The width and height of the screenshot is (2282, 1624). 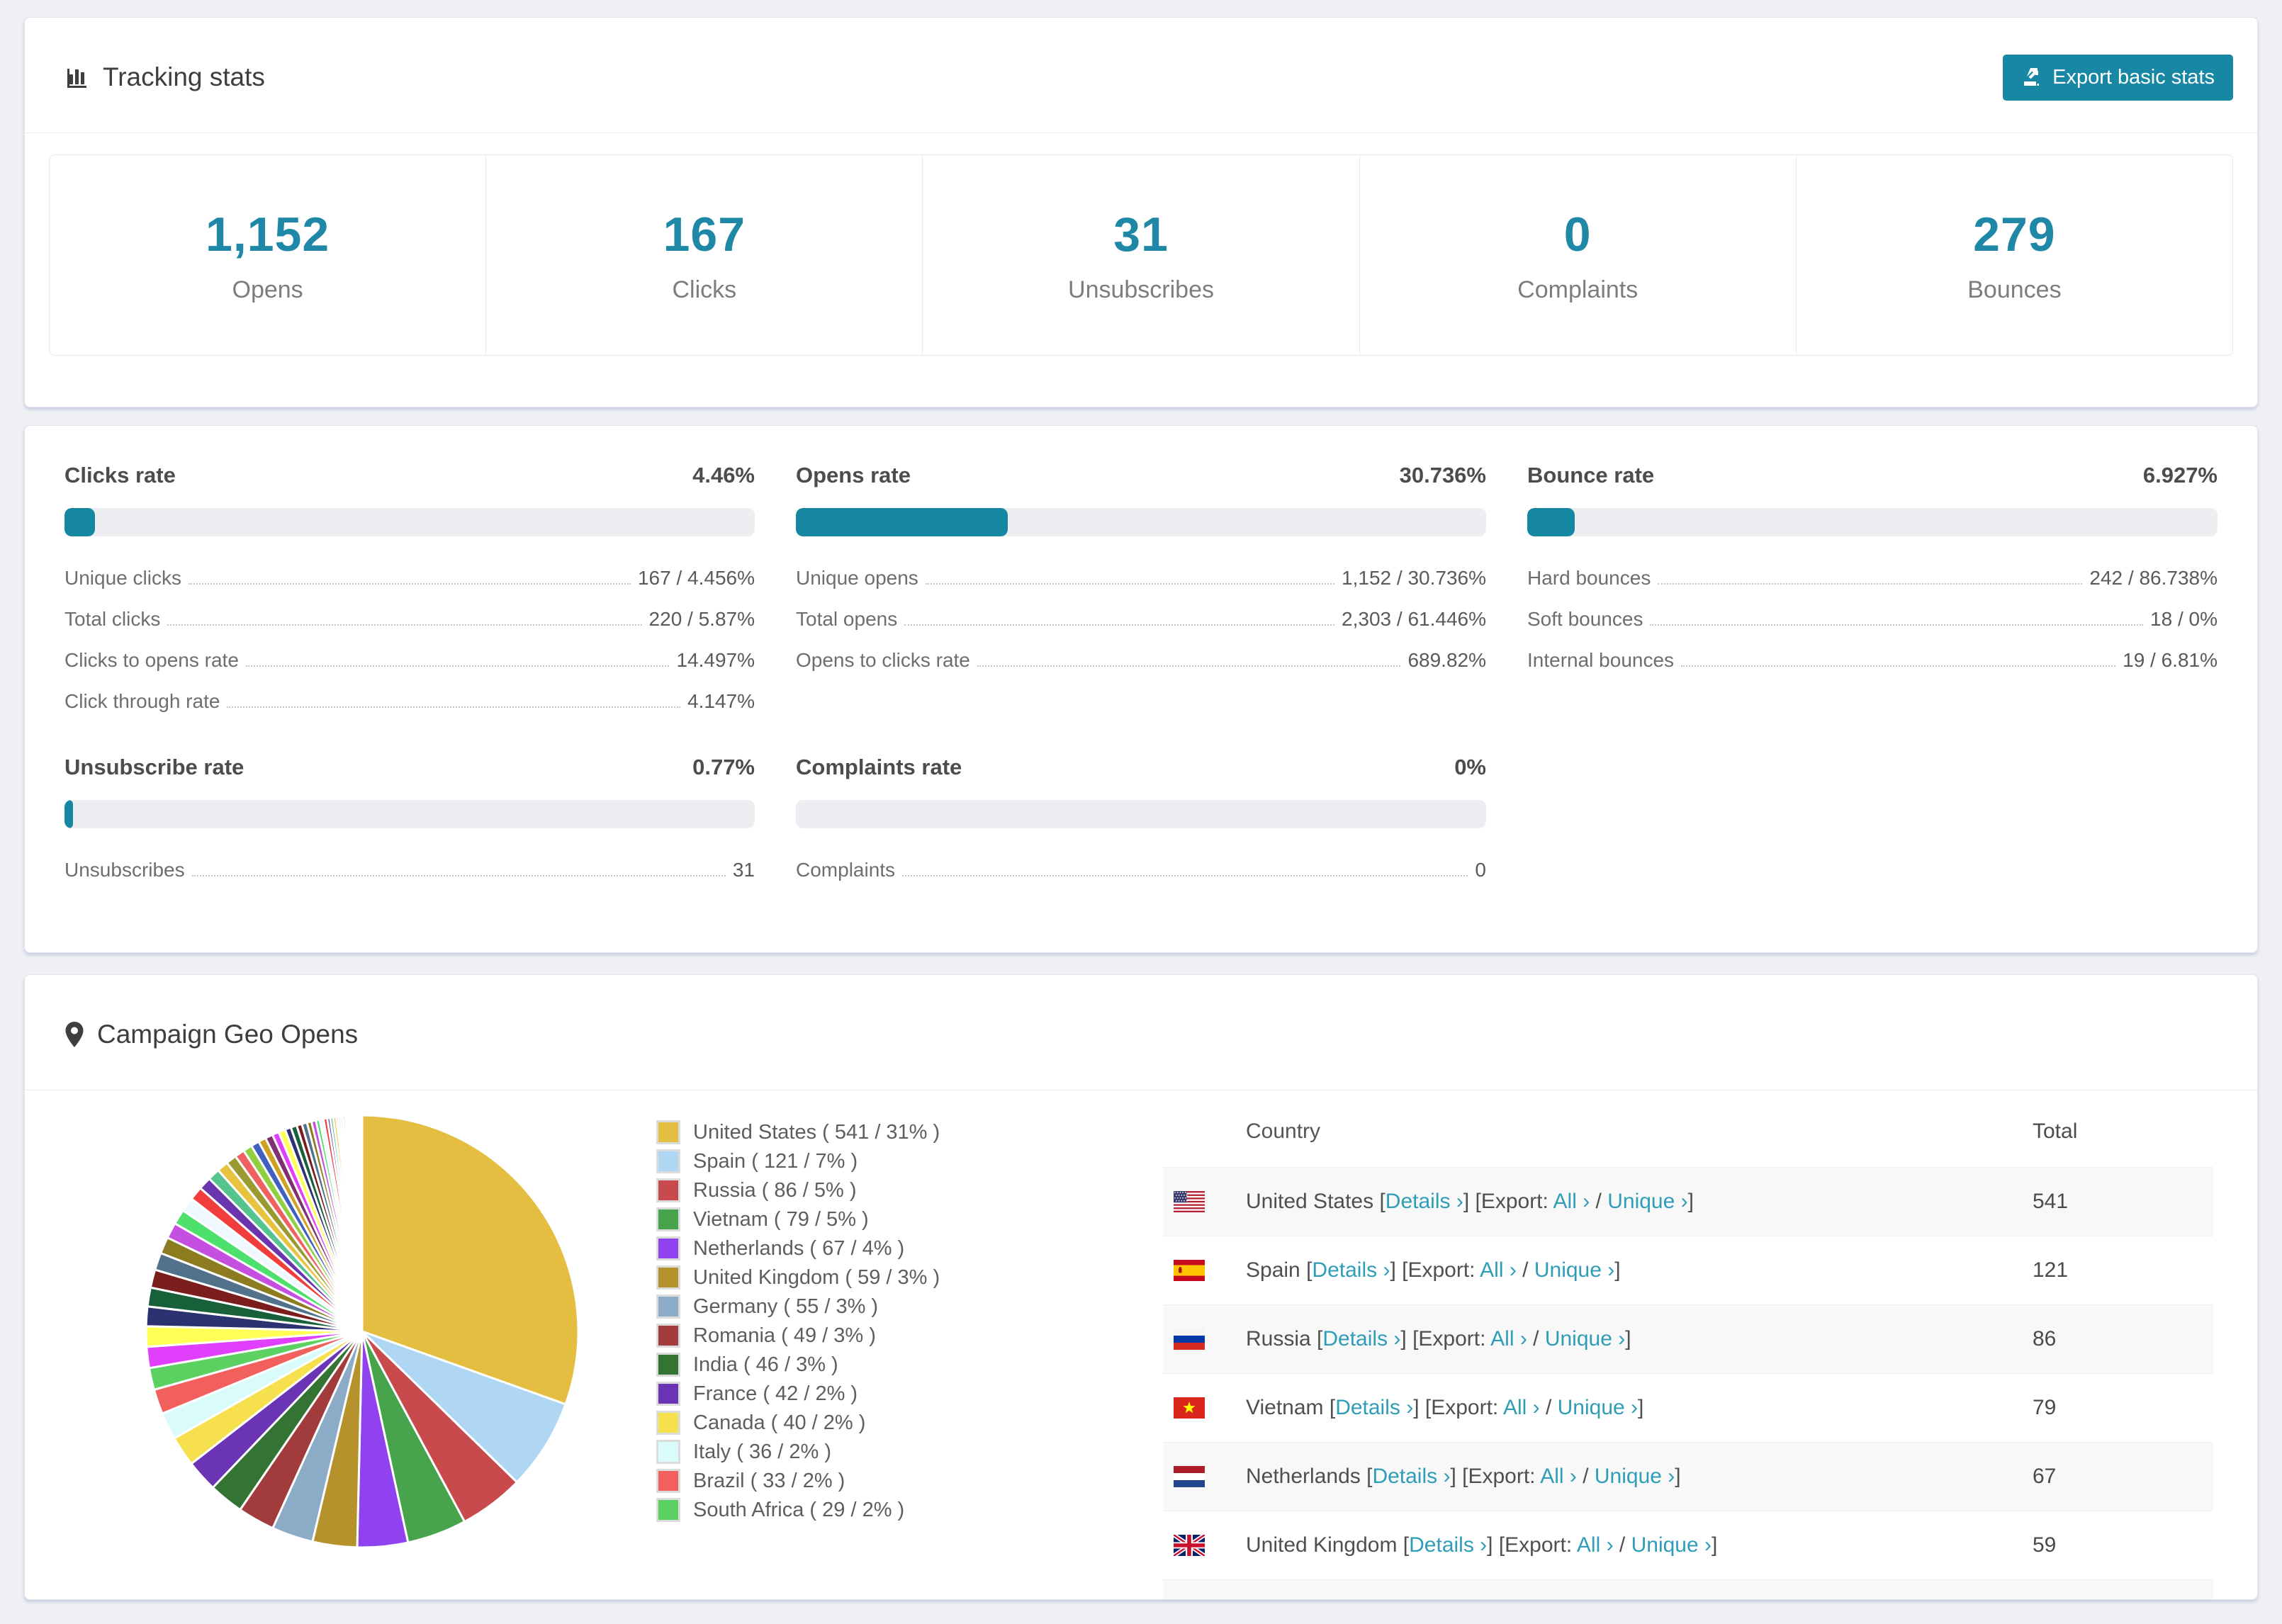 I want to click on country-name: United States [, so click(x=1316, y=1201).